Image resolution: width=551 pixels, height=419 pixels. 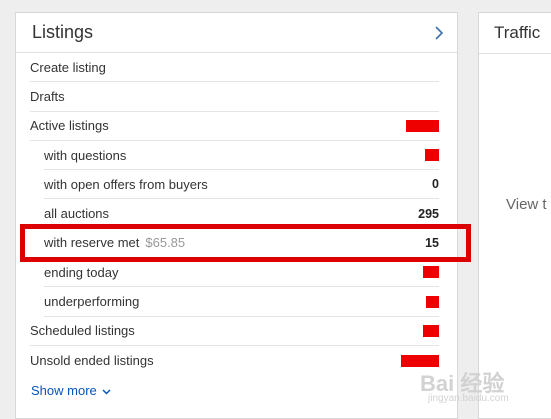 I want to click on listings-header: Listings, so click(x=236, y=33).